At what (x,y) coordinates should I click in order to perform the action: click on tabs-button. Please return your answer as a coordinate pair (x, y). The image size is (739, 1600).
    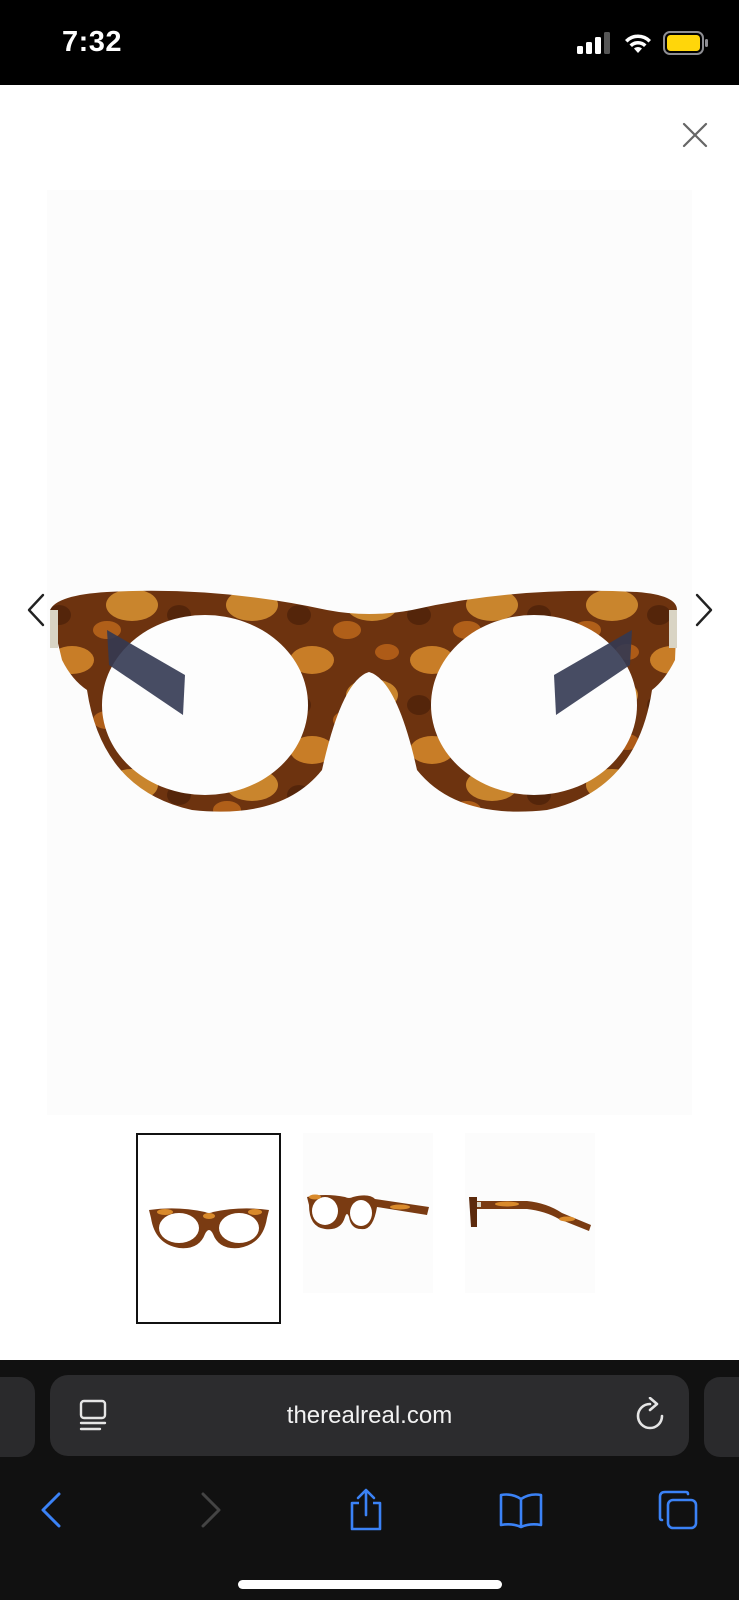
    Looking at the image, I should click on (678, 1510).